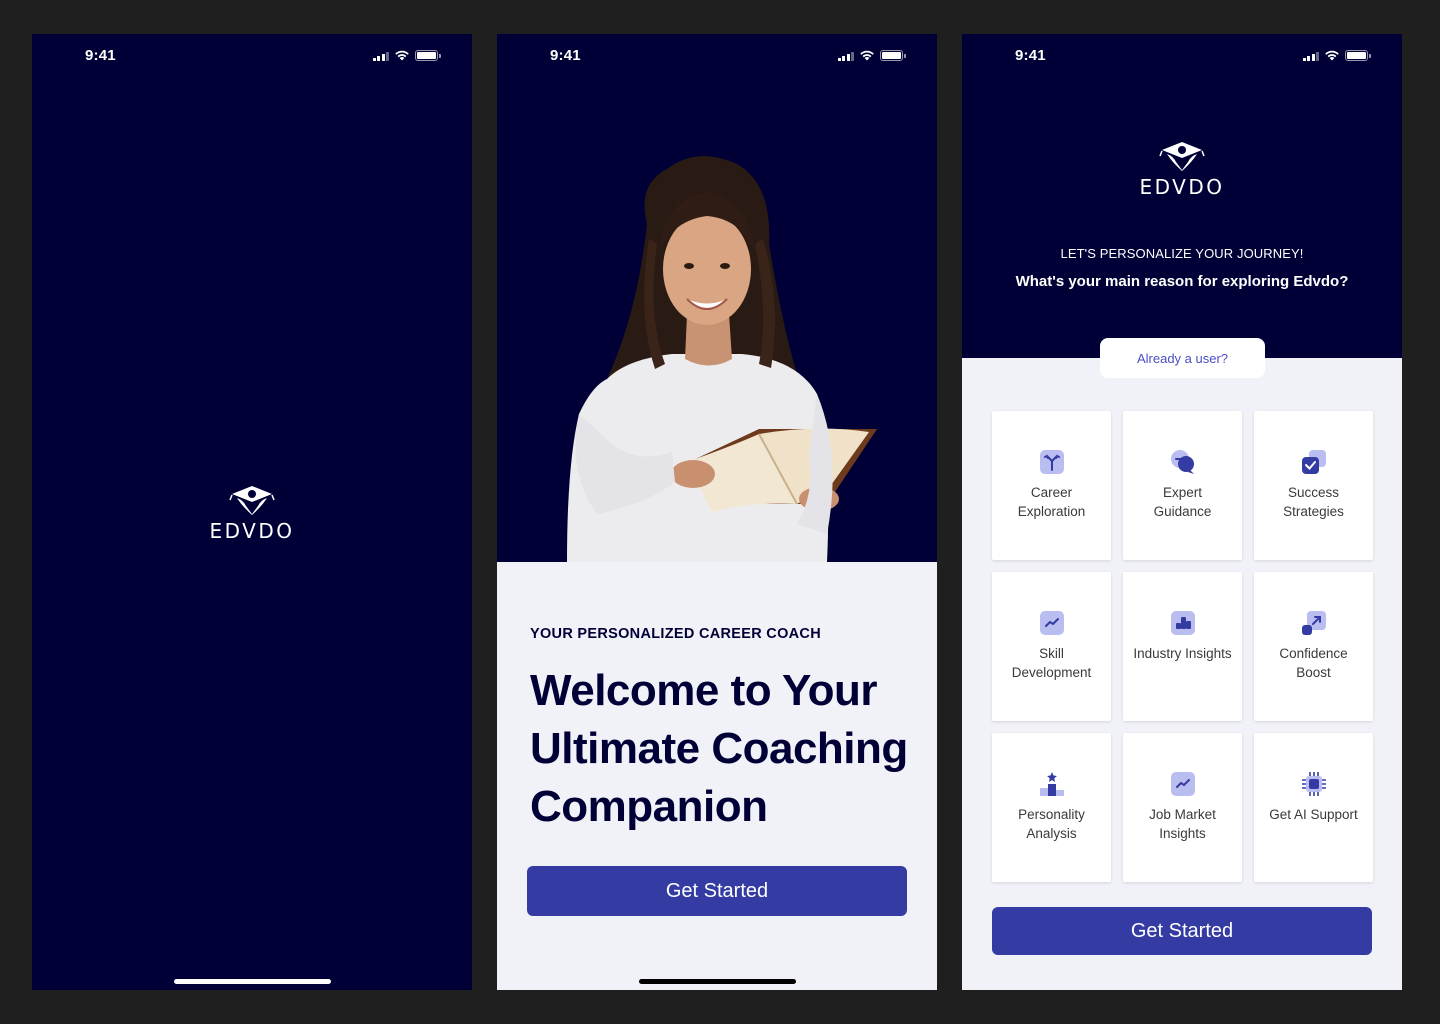  Describe the element at coordinates (1313, 623) in the screenshot. I see `arrow-up-right-icon` at that location.